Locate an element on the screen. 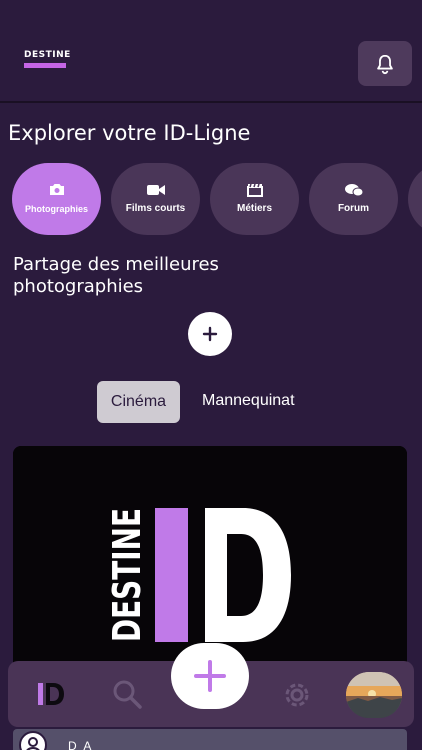 This screenshot has width=422, height=750. nav-search is located at coordinates (127, 694).